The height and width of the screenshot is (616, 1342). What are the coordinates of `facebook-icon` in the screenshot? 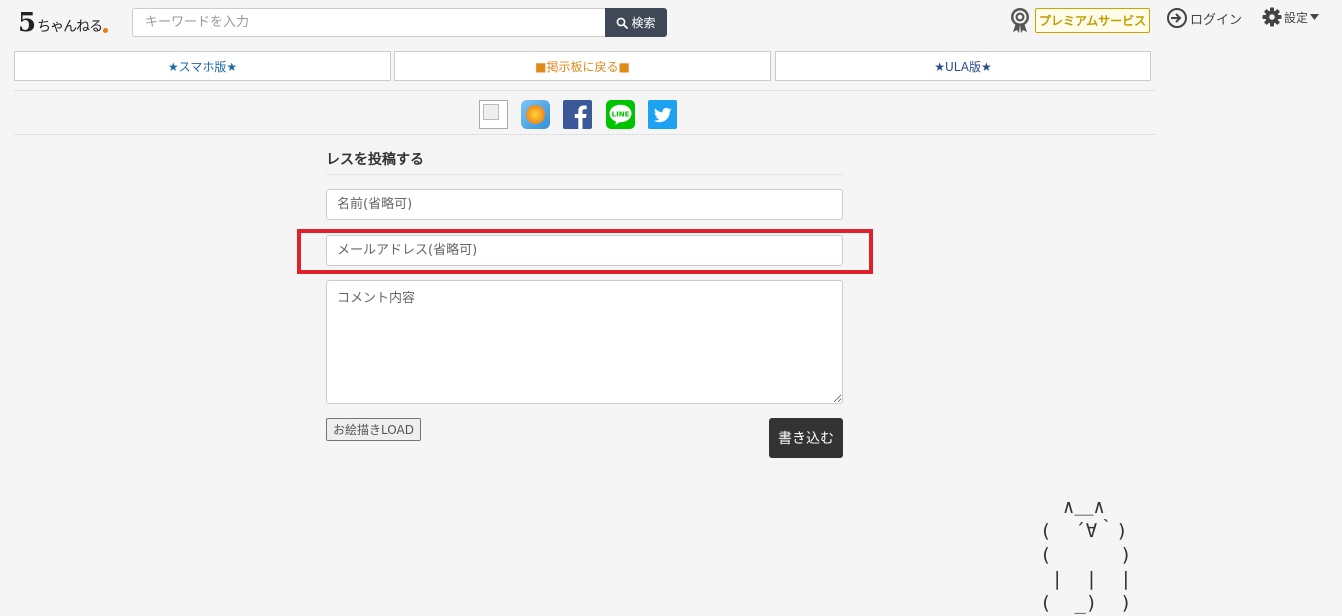 It's located at (577, 114).